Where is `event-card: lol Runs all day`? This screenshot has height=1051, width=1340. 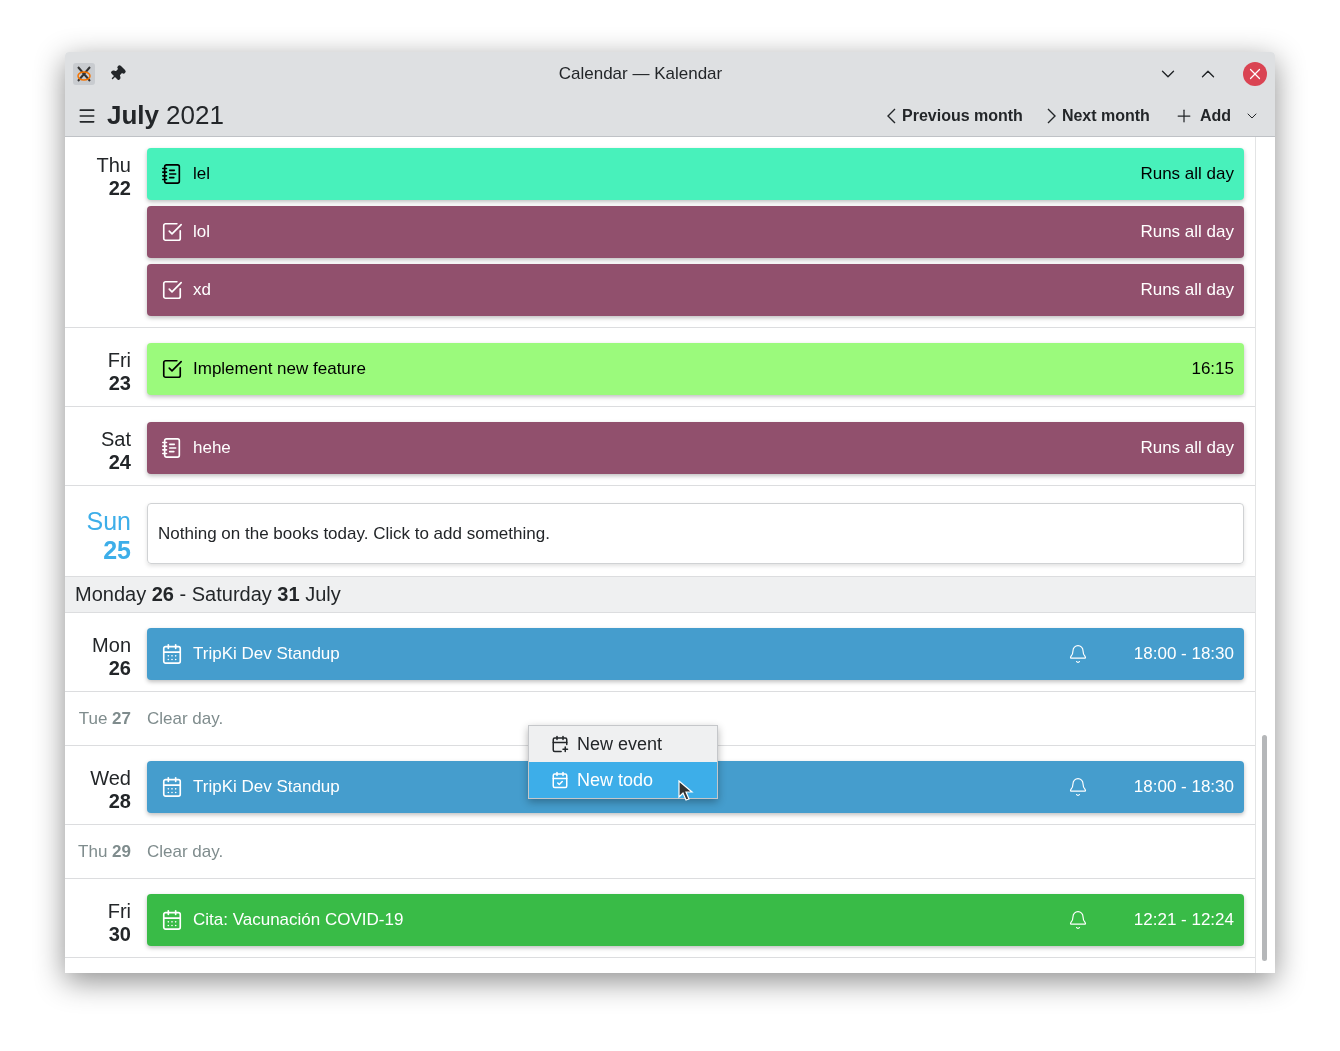
event-card: lol Runs all day is located at coordinates (695, 232).